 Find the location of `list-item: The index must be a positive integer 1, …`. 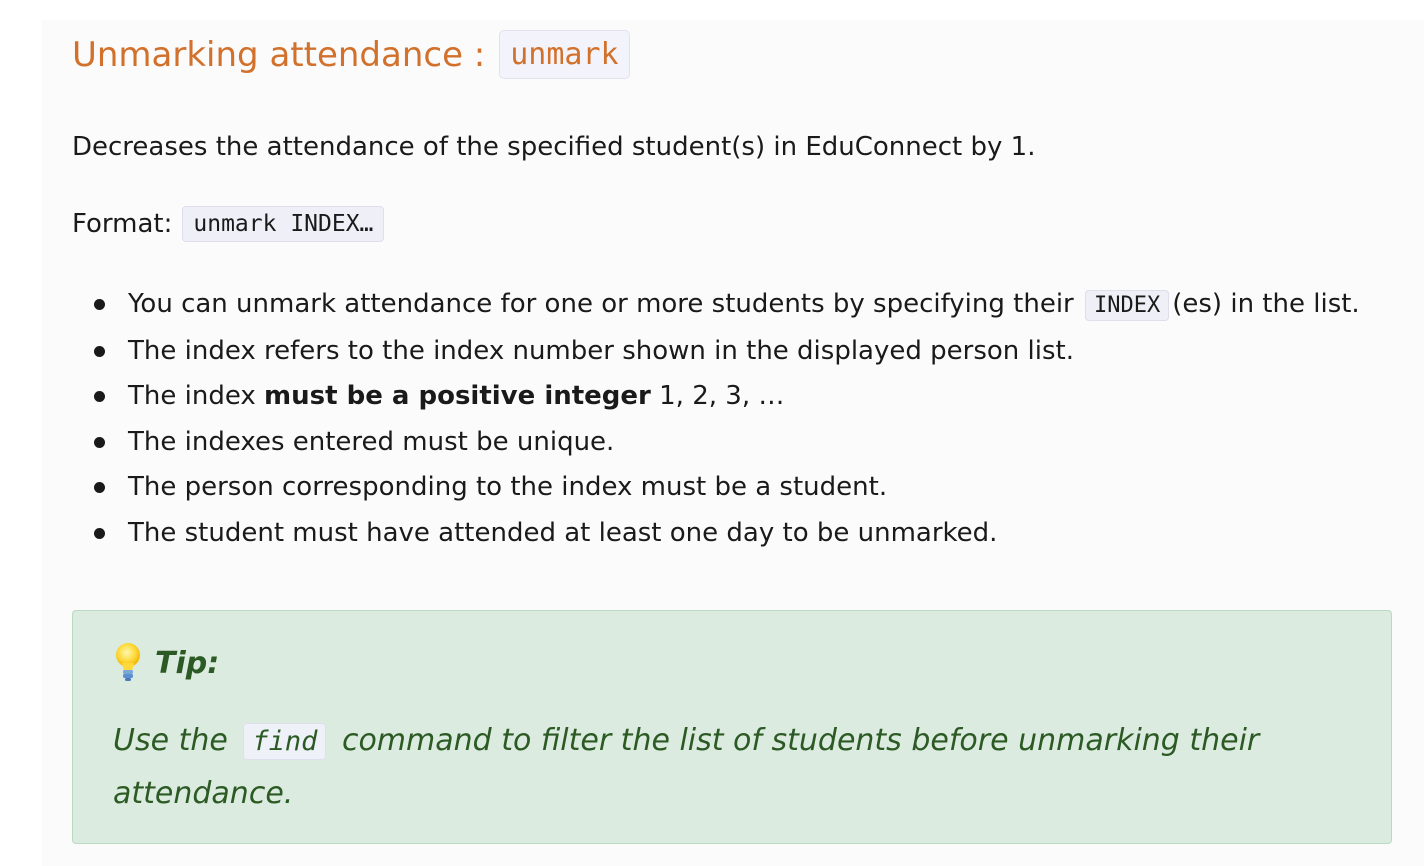

list-item: The index must be a positive integer 1, … is located at coordinates (722, 397).